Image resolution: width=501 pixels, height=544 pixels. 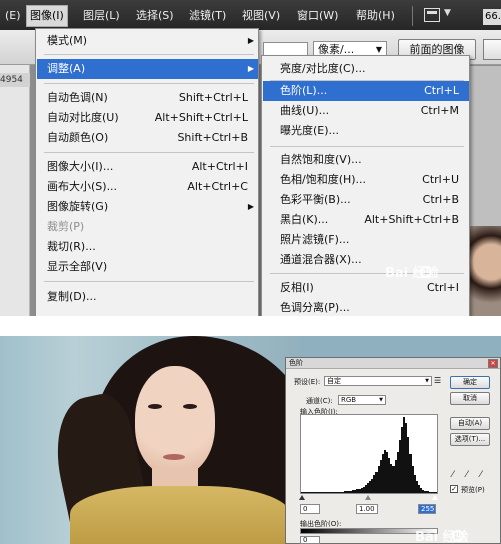 What do you see at coordinates (470, 423) in the screenshot?
I see `auto-button: 自动(A)` at bounding box center [470, 423].